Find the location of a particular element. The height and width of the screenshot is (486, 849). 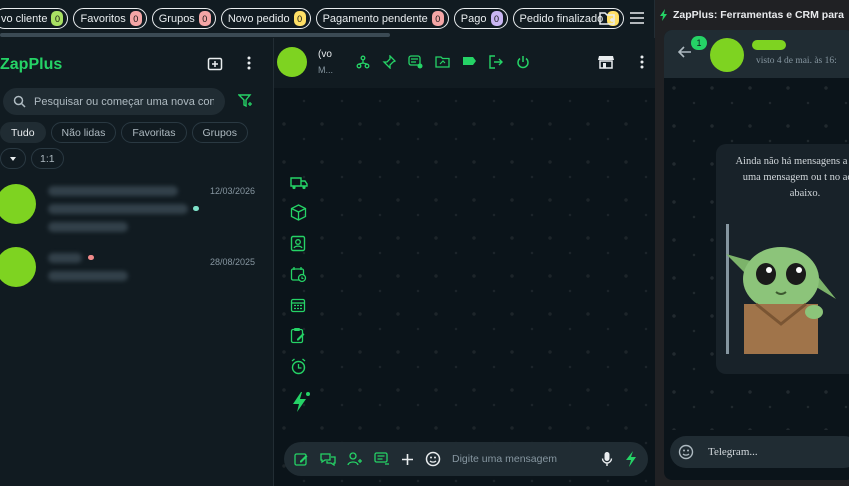

chip-dropdown is located at coordinates (13, 158).